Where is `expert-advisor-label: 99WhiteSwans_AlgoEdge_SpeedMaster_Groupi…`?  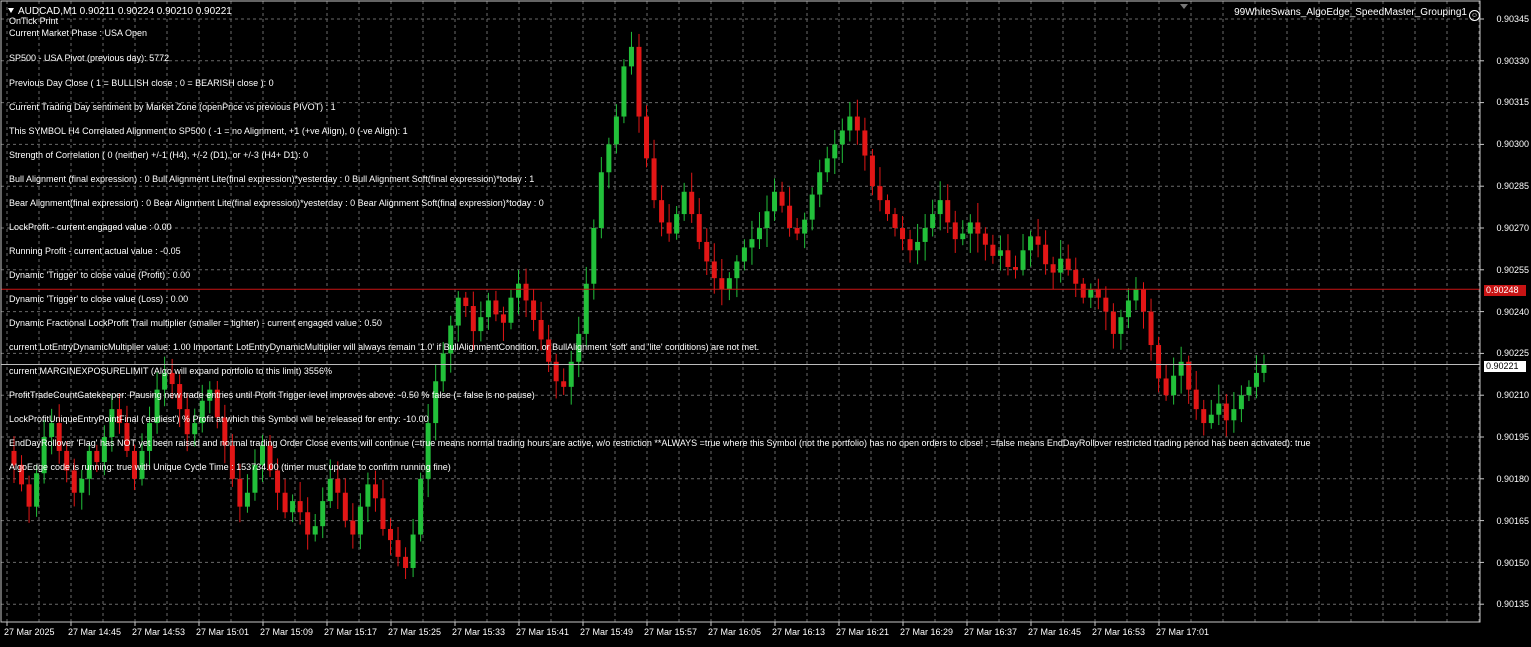
expert-advisor-label: 99WhiteSwans_AlgoEdge_SpeedMaster_Groupi… is located at coordinates (1357, 14).